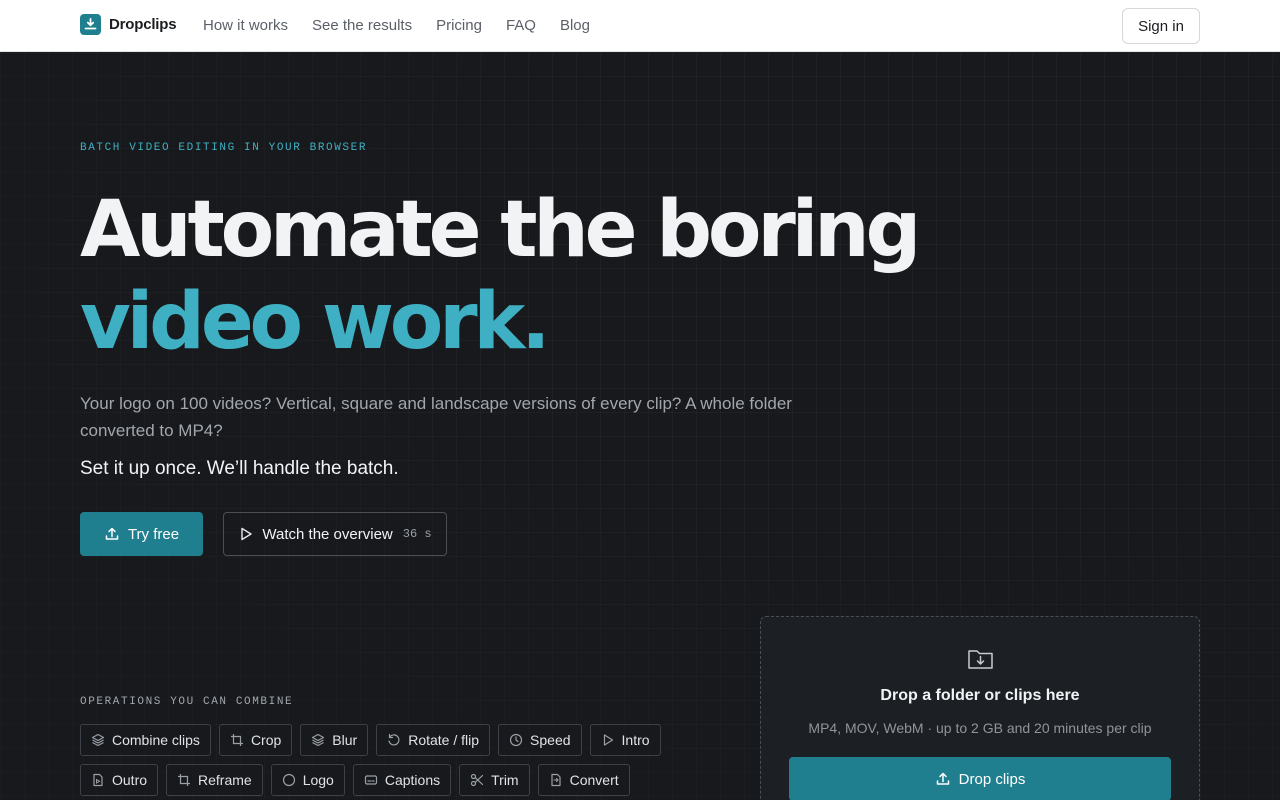 The image size is (1280, 800). What do you see at coordinates (575, 25) in the screenshot?
I see `nav-link-blog: Blog` at bounding box center [575, 25].